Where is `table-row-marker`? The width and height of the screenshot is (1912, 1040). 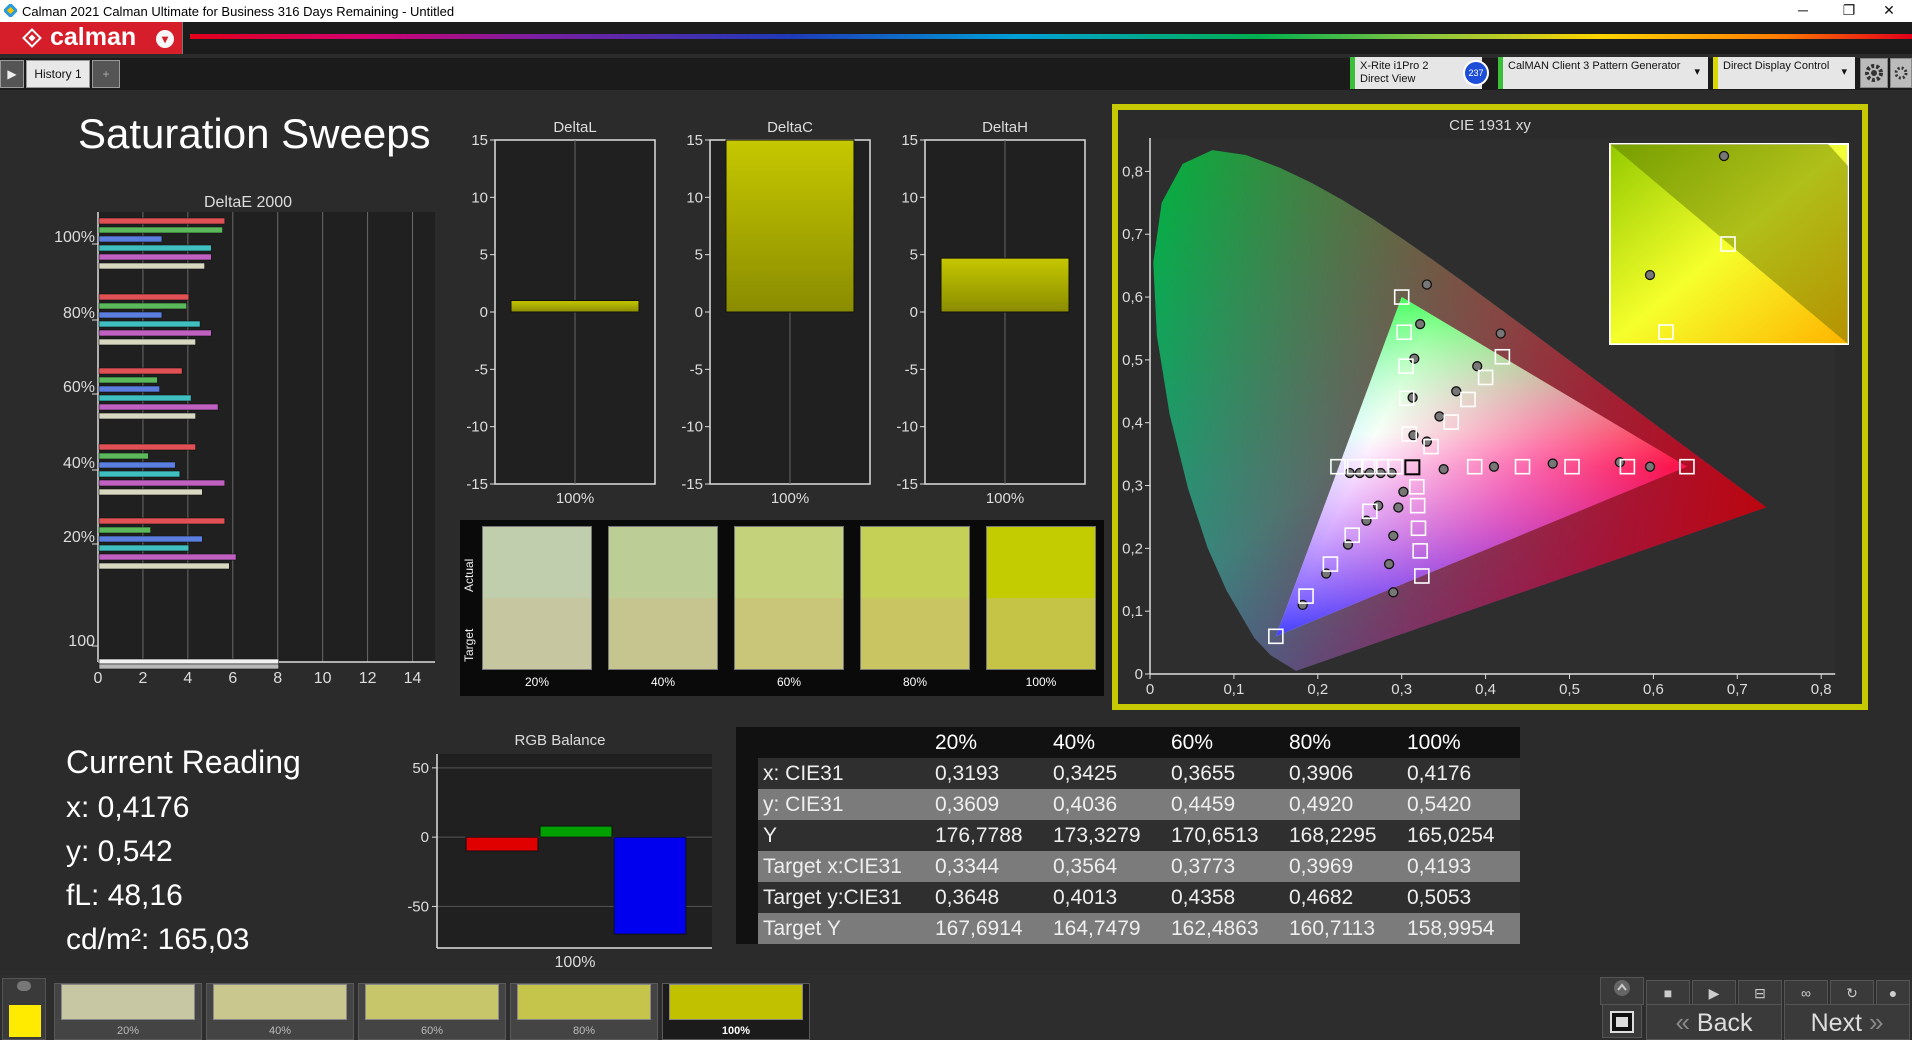
table-row-marker is located at coordinates (747, 897).